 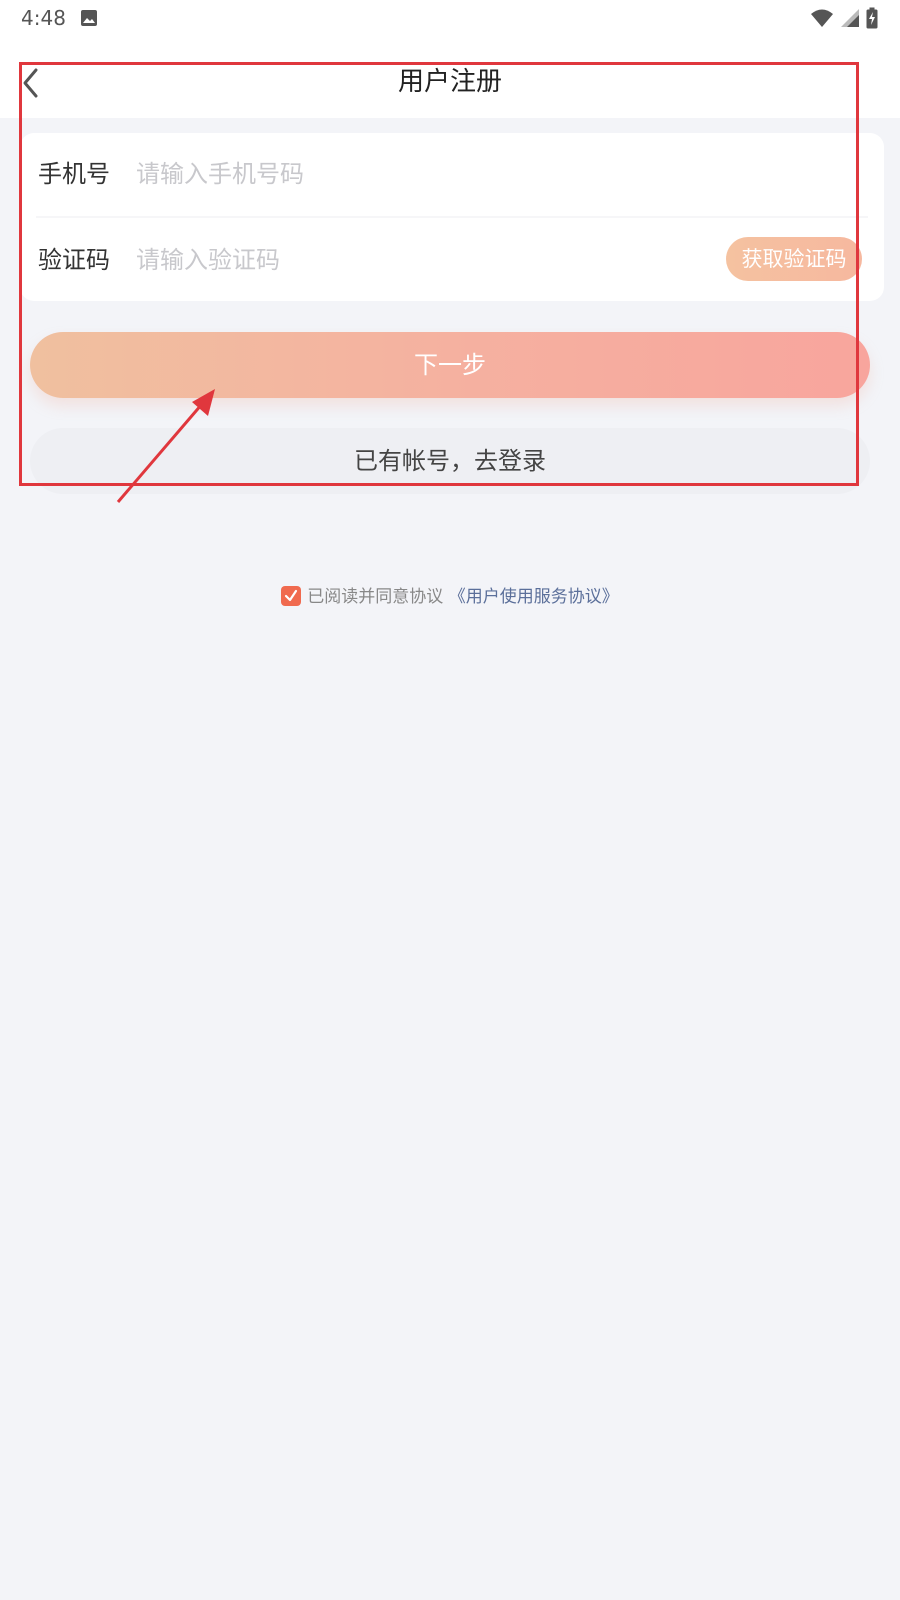 I want to click on get-code-button: 获取验证码, so click(x=794, y=259).